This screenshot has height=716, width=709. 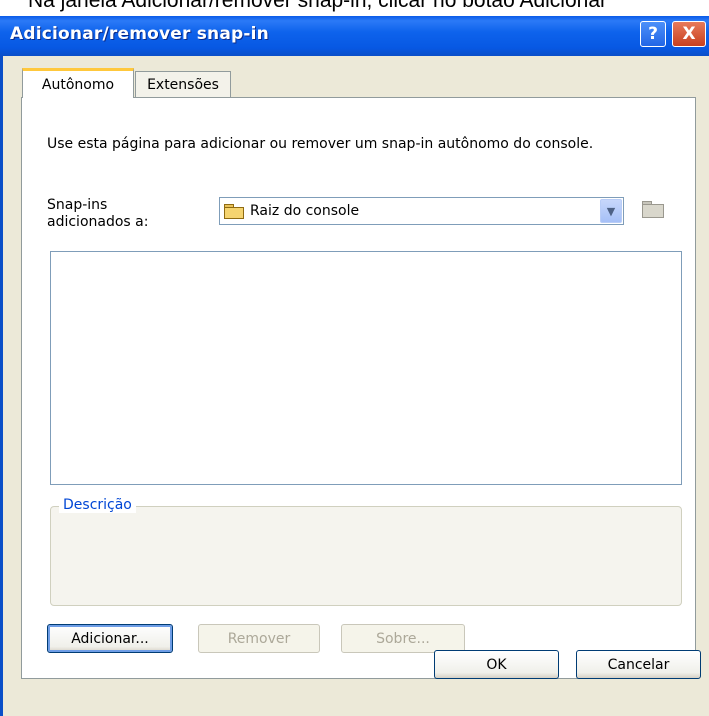 I want to click on tab-autonomo: Autônomo, so click(x=78, y=83).